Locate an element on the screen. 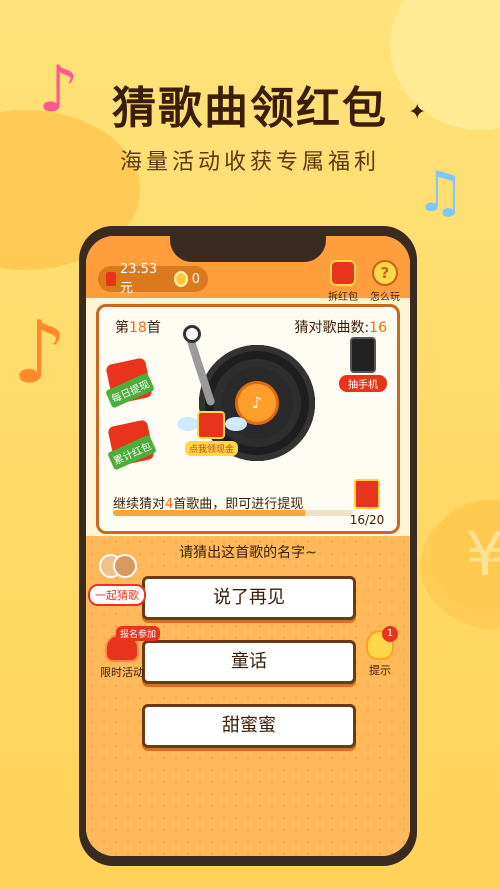 This screenshot has width=500, height=889. cumulative-red-packet-button: 累计红包 is located at coordinates (132, 445).